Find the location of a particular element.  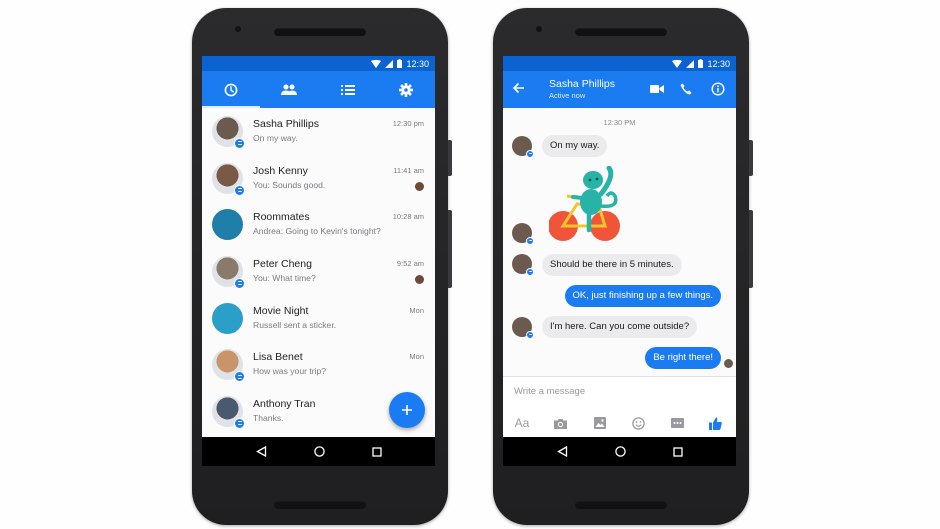

more-button is located at coordinates (677, 423).